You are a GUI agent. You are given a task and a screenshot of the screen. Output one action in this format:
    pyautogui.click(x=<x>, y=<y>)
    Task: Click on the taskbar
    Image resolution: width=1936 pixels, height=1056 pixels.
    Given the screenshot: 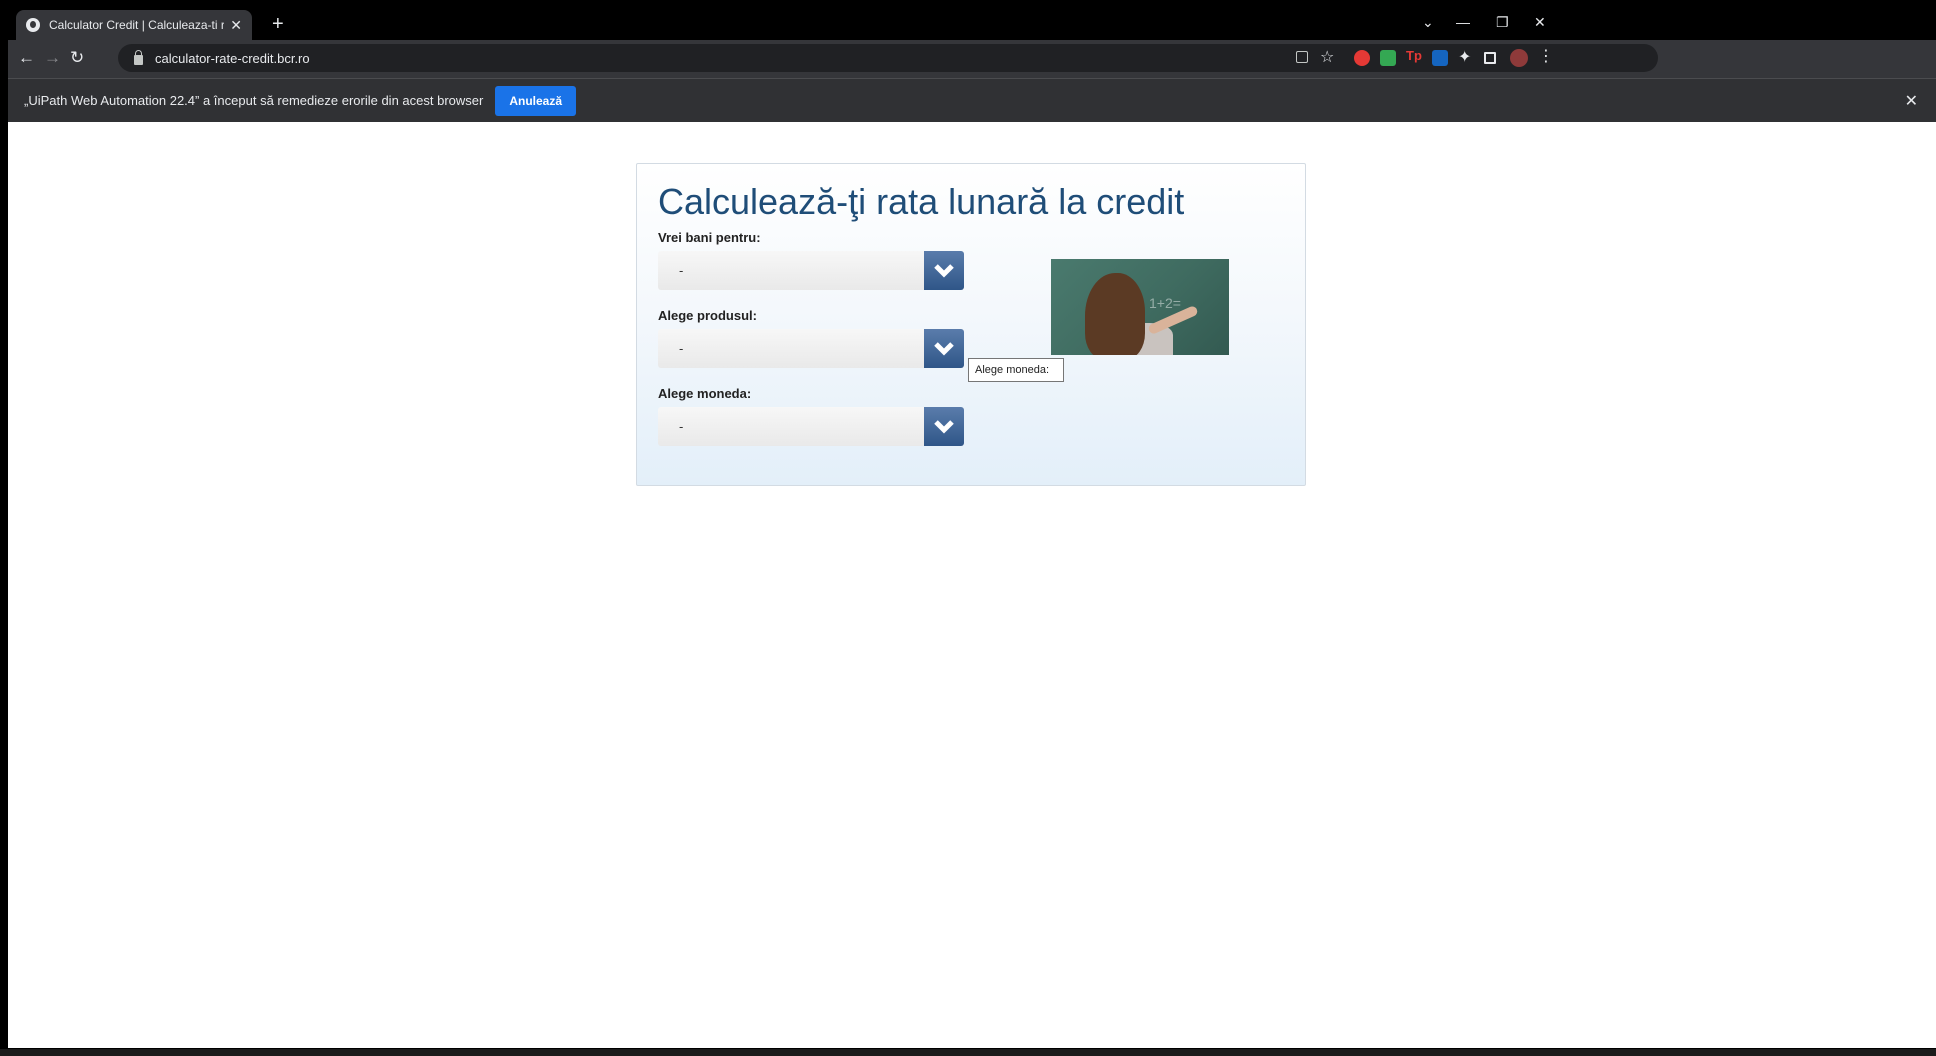 What is the action you would take?
    pyautogui.click(x=968, y=1052)
    